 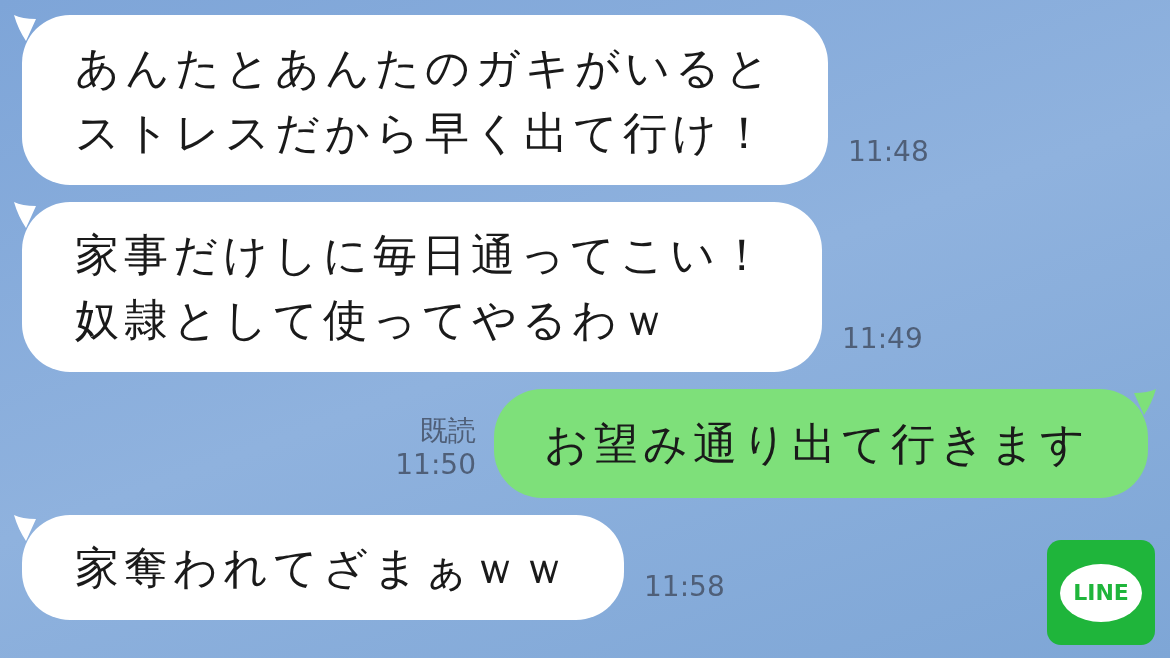 What do you see at coordinates (888, 152) in the screenshot?
I see `message-time: 11:48` at bounding box center [888, 152].